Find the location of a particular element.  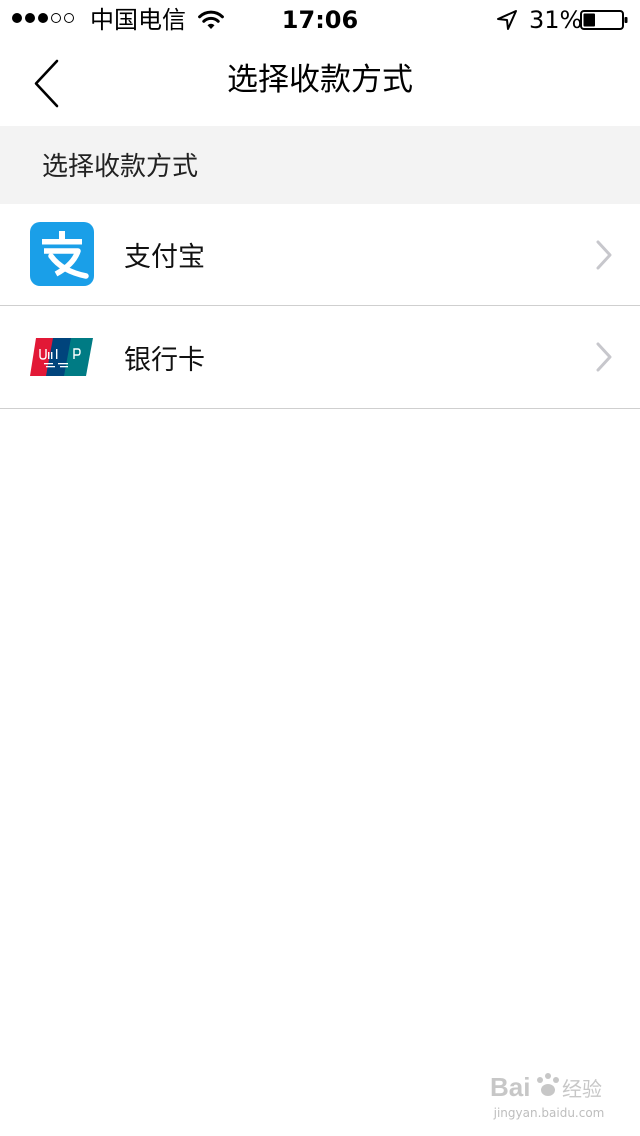

baidu-logo-icon: Bai 经验 is located at coordinates (546, 1087).